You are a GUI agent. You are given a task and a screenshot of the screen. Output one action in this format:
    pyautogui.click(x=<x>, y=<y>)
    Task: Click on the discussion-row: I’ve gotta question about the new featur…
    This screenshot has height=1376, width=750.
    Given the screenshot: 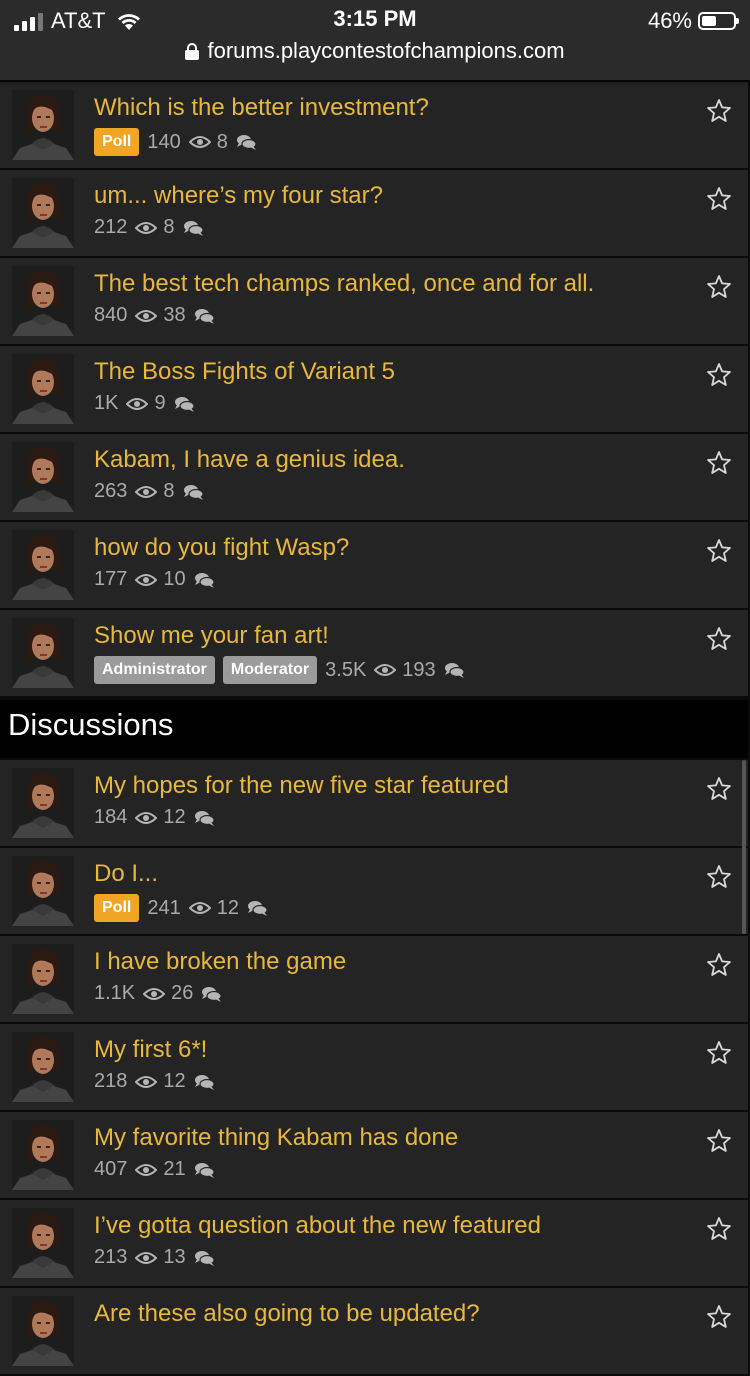 What is the action you would take?
    pyautogui.click(x=374, y=1244)
    